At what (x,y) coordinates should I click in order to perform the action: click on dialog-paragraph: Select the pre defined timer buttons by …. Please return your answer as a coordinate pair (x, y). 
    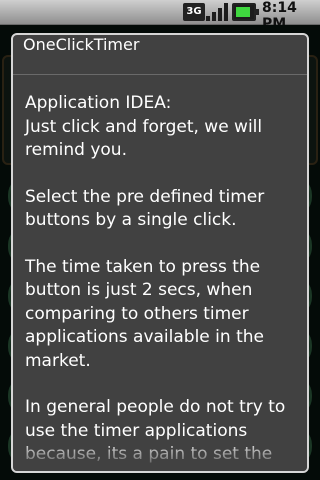
    Looking at the image, I should click on (145, 208).